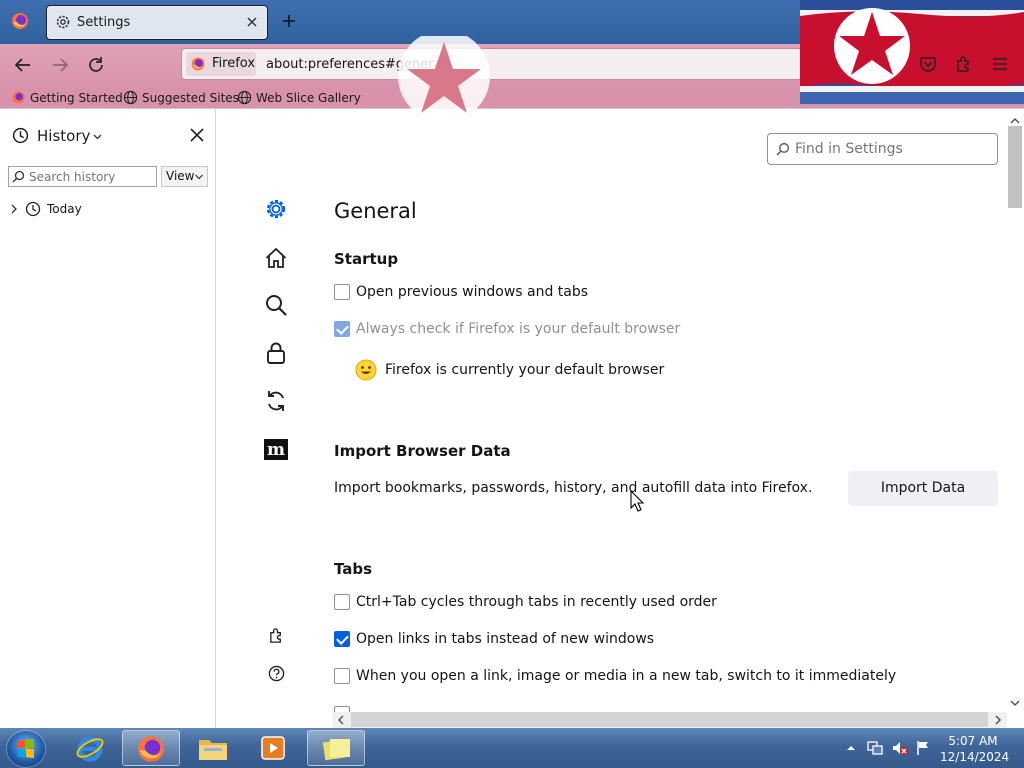 Image resolution: width=1024 pixels, height=768 pixels. I want to click on history-item-today: Today, so click(46, 209).